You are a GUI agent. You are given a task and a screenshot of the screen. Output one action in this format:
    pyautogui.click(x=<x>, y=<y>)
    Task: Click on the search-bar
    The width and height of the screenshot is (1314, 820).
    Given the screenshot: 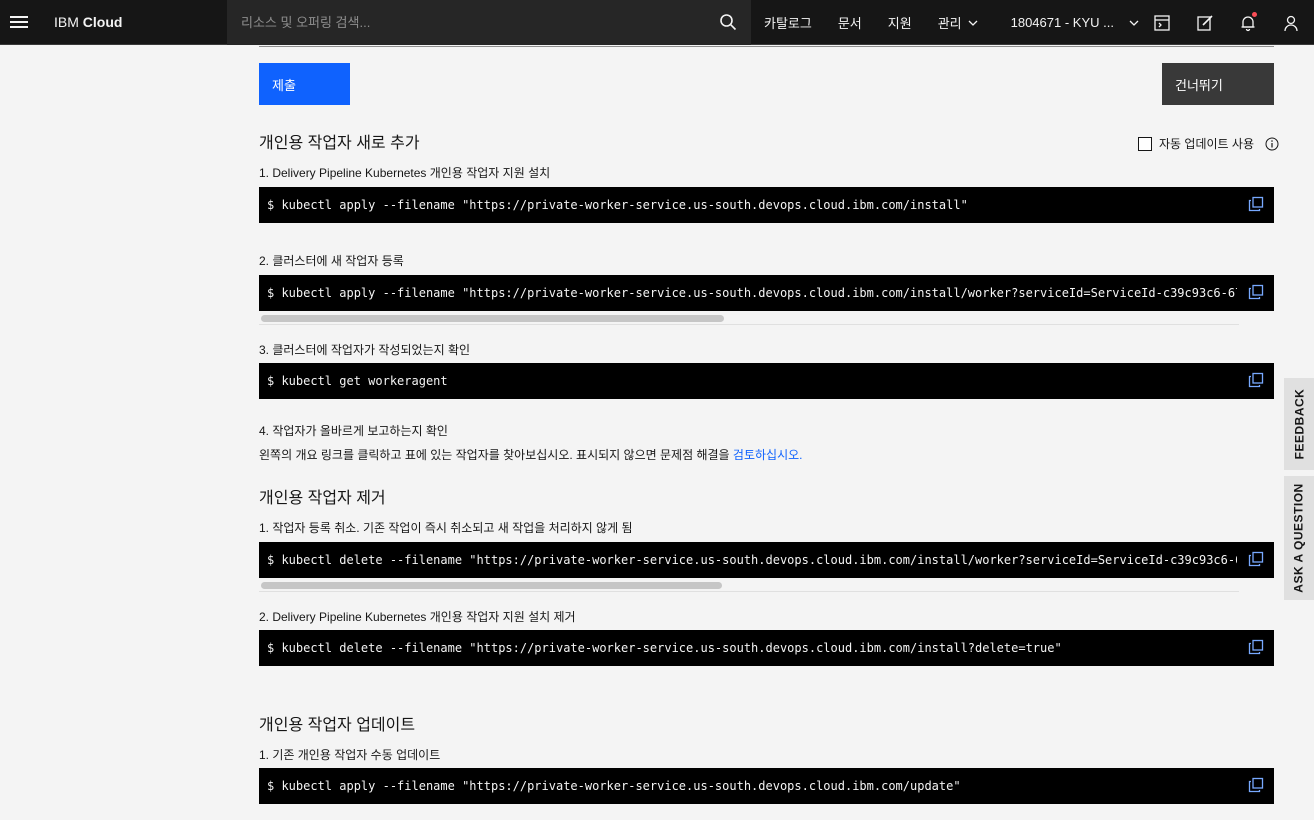 What is the action you would take?
    pyautogui.click(x=489, y=22)
    